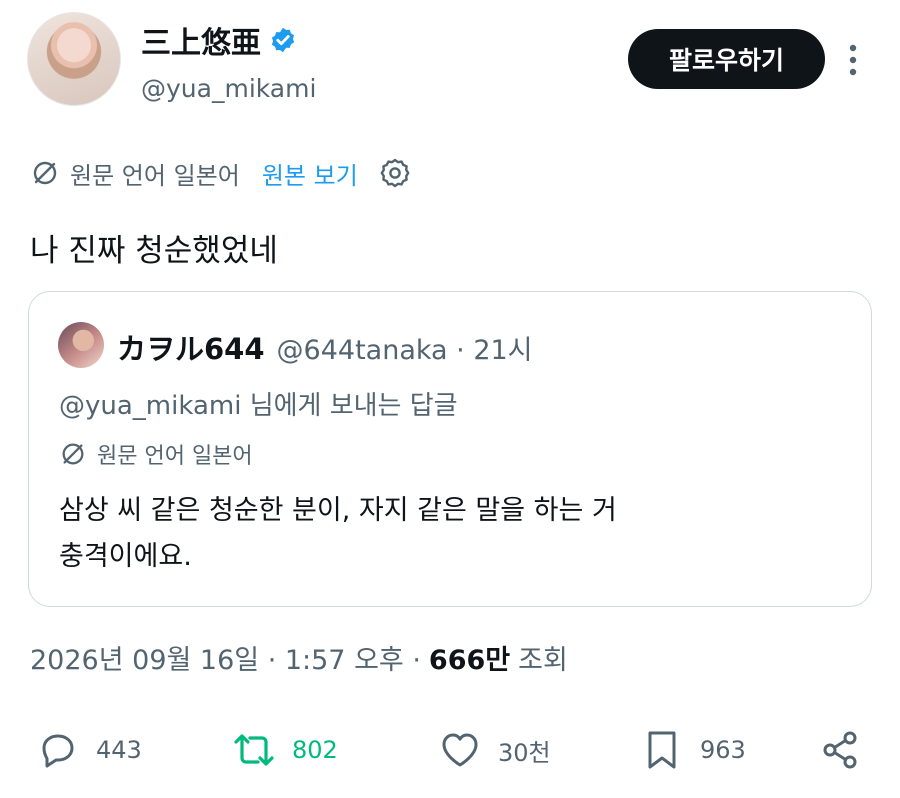  I want to click on view-original-link: 원본 보기, so click(310, 173).